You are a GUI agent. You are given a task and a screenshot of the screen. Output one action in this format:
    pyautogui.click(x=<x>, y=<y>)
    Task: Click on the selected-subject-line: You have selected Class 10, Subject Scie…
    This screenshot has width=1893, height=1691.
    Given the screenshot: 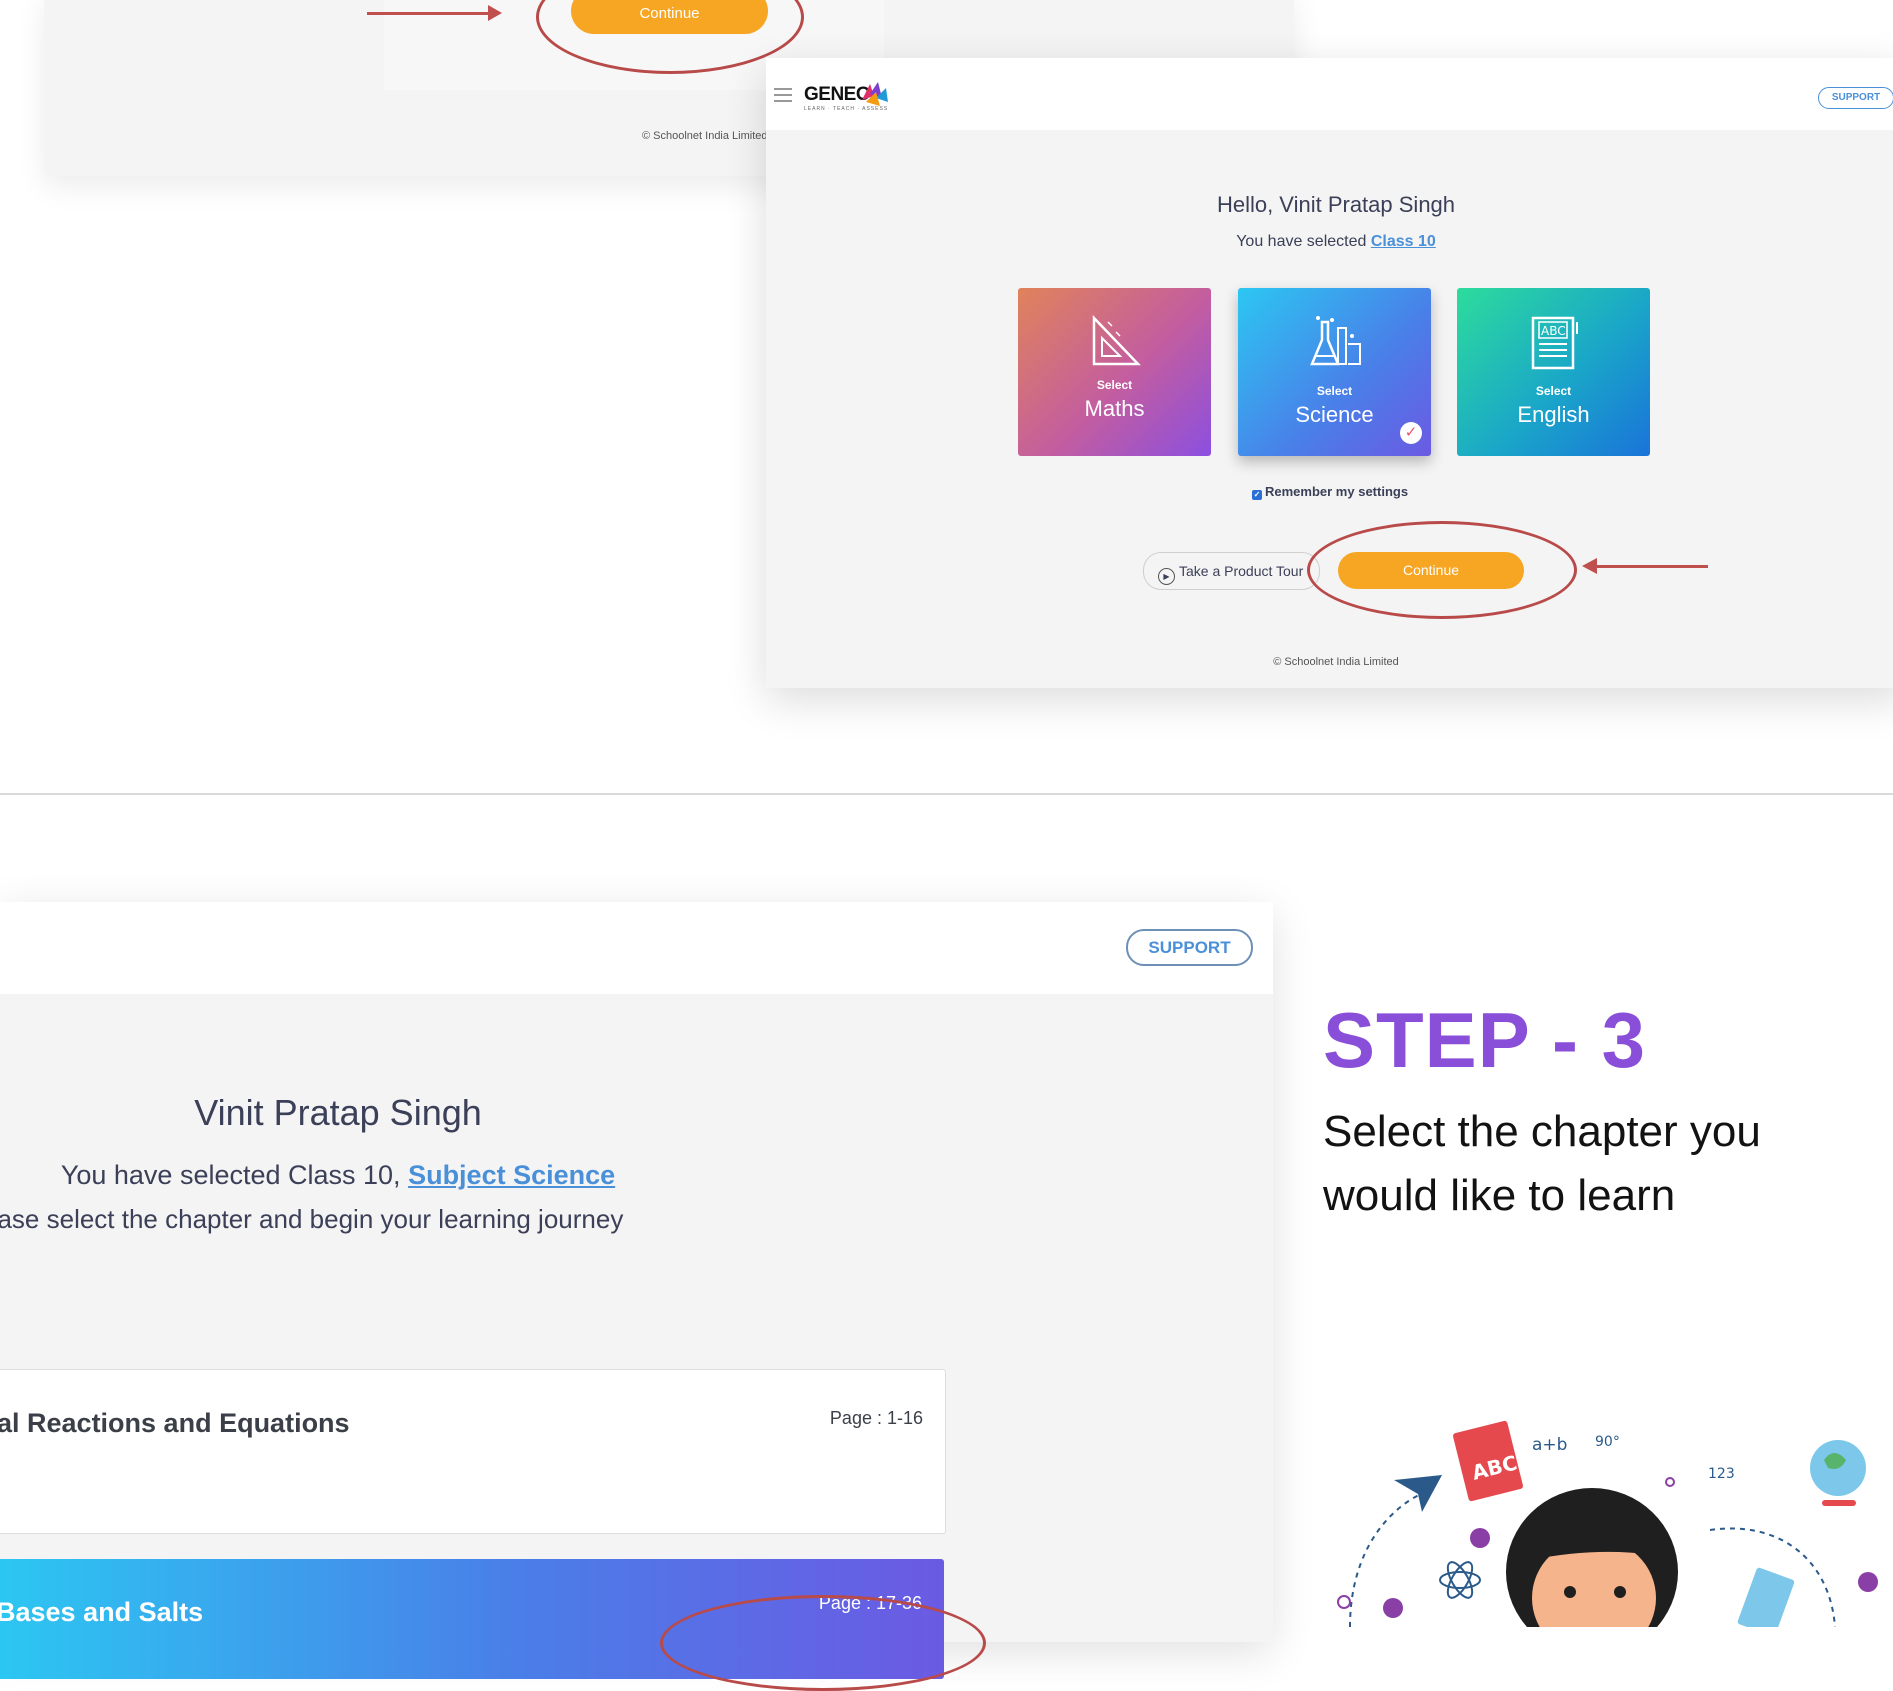 What is the action you would take?
    pyautogui.click(x=339, y=1175)
    